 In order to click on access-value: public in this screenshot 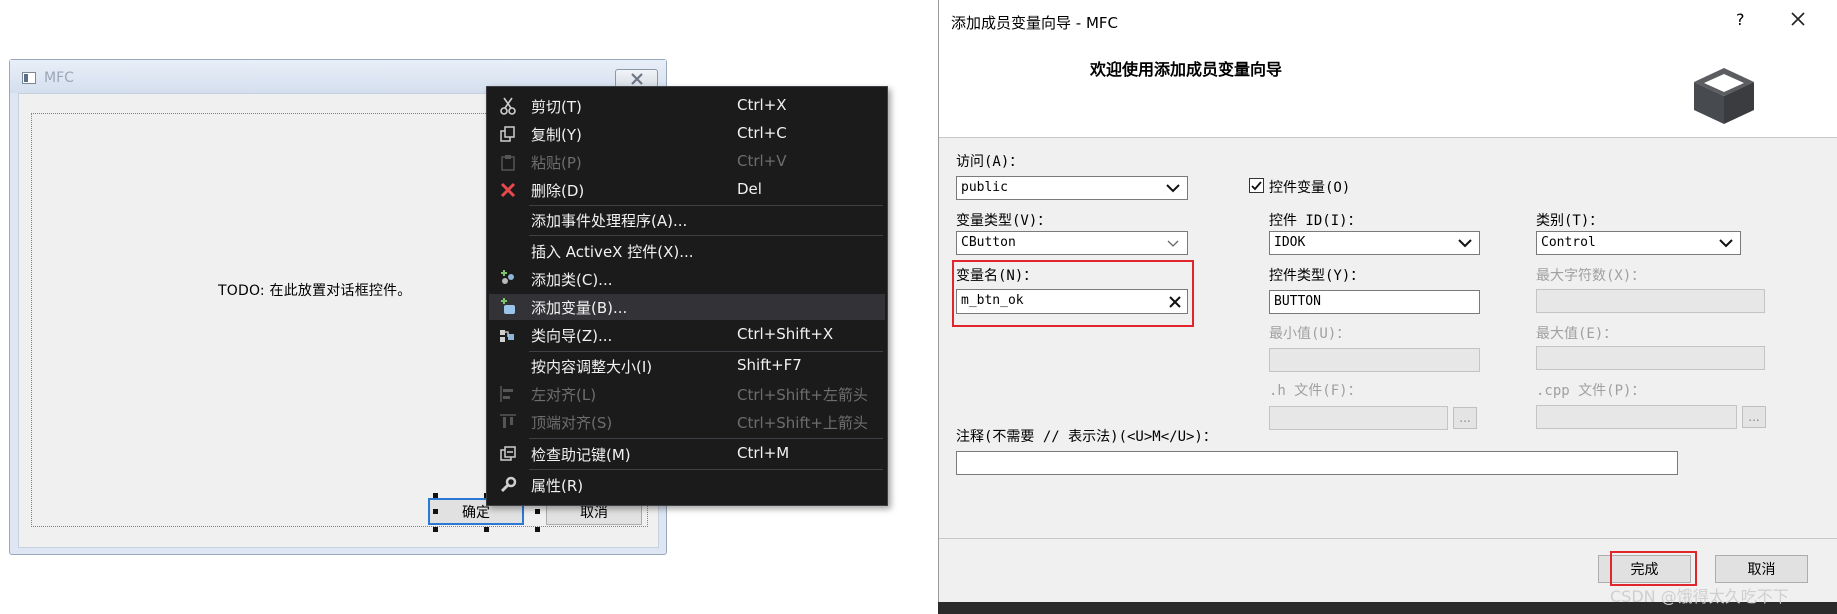, I will do `click(984, 187)`.